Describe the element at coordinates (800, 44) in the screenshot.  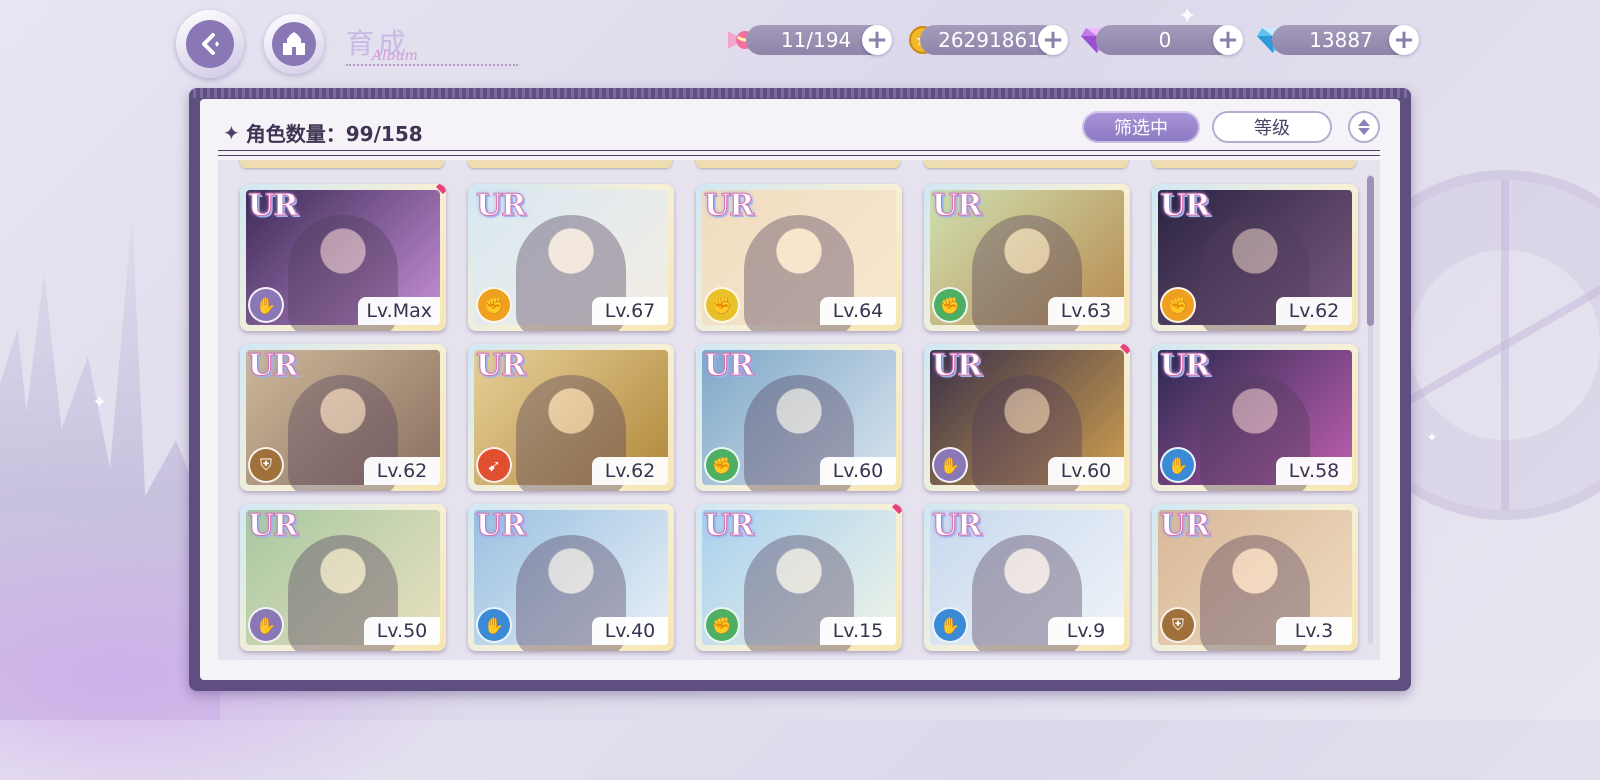
I see `top-bar: 育成 Album 11/194 + 26291861 + 0 + 13887 +` at that location.